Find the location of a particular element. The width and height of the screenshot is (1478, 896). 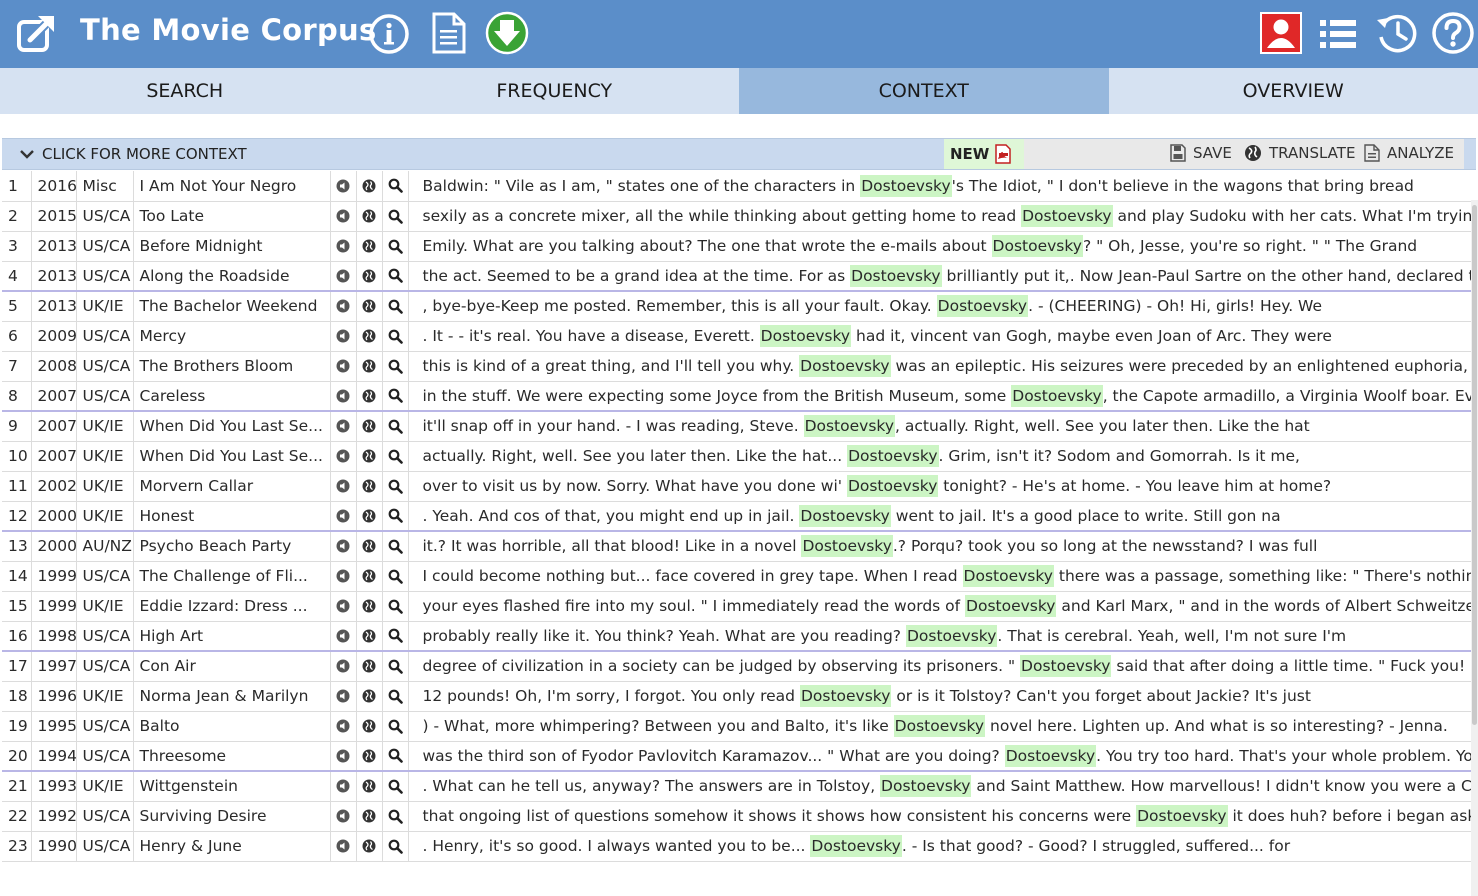

list-icon is located at coordinates (1338, 34).